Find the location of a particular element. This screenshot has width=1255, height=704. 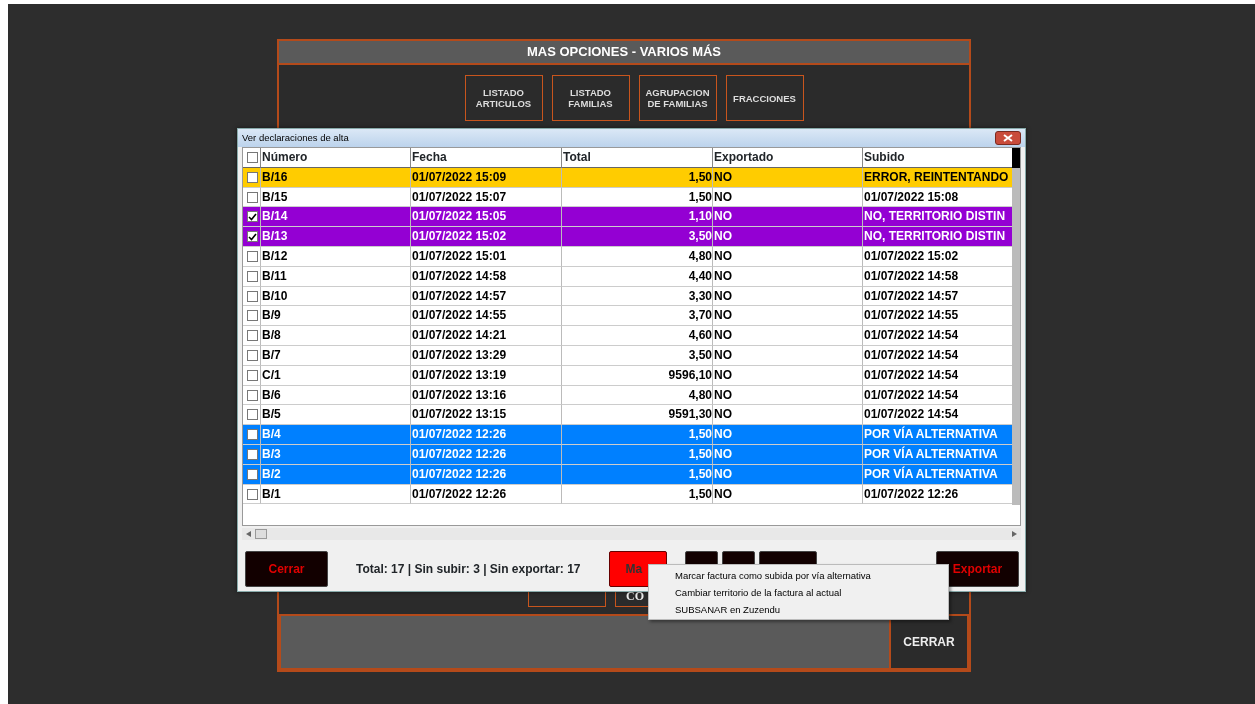

table-cell: 01/07/2022 15:07 is located at coordinates (486, 197).